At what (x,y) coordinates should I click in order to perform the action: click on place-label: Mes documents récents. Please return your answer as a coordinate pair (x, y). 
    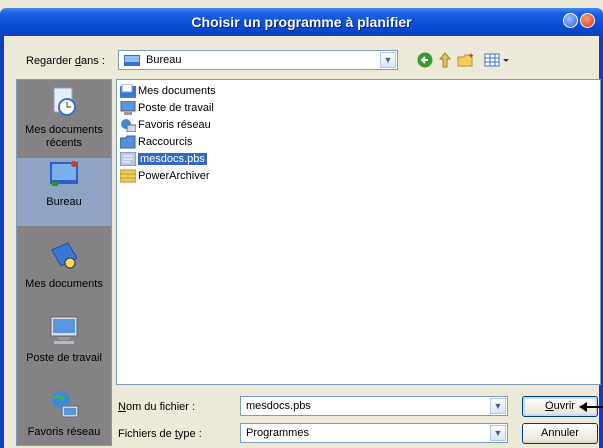
    Looking at the image, I should click on (64, 136).